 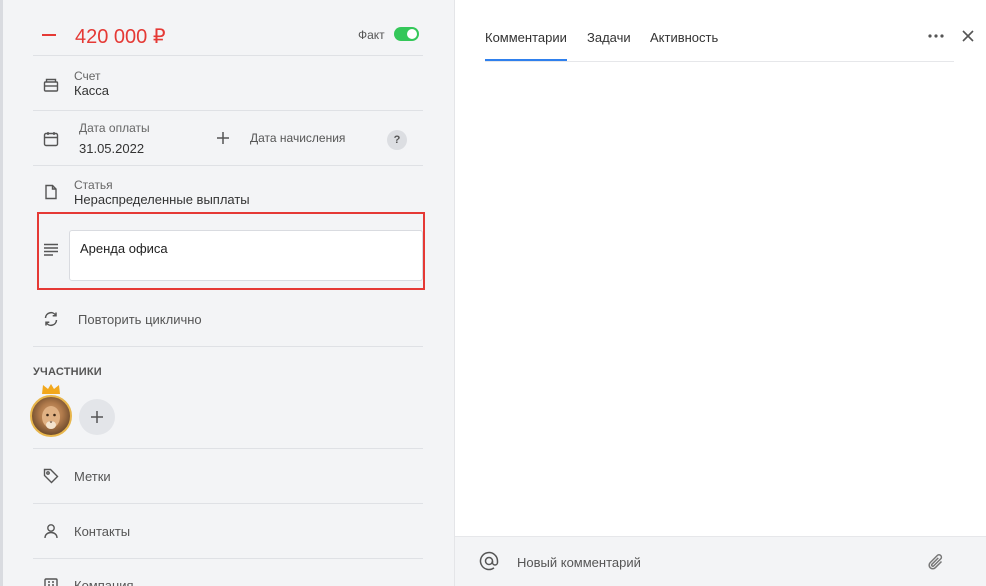 What do you see at coordinates (968, 36) in the screenshot?
I see `close-icon` at bounding box center [968, 36].